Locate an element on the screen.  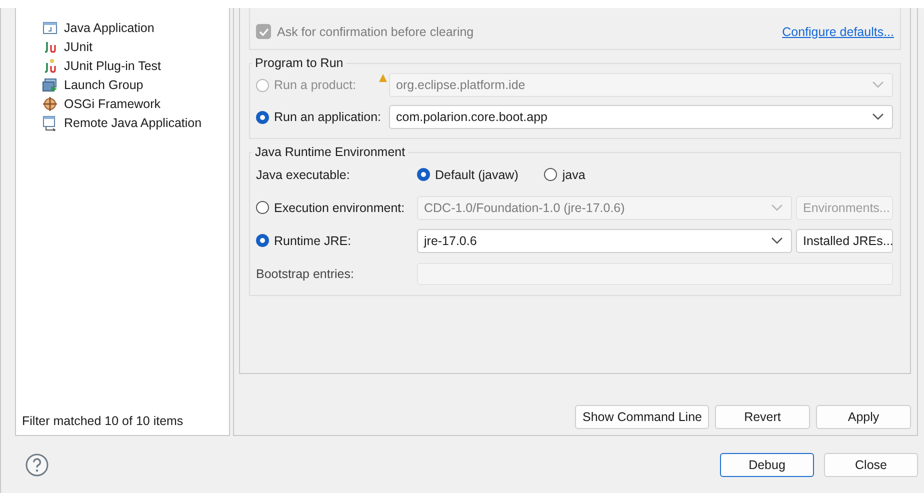
tab-button: Show Command Line is located at coordinates (642, 417).